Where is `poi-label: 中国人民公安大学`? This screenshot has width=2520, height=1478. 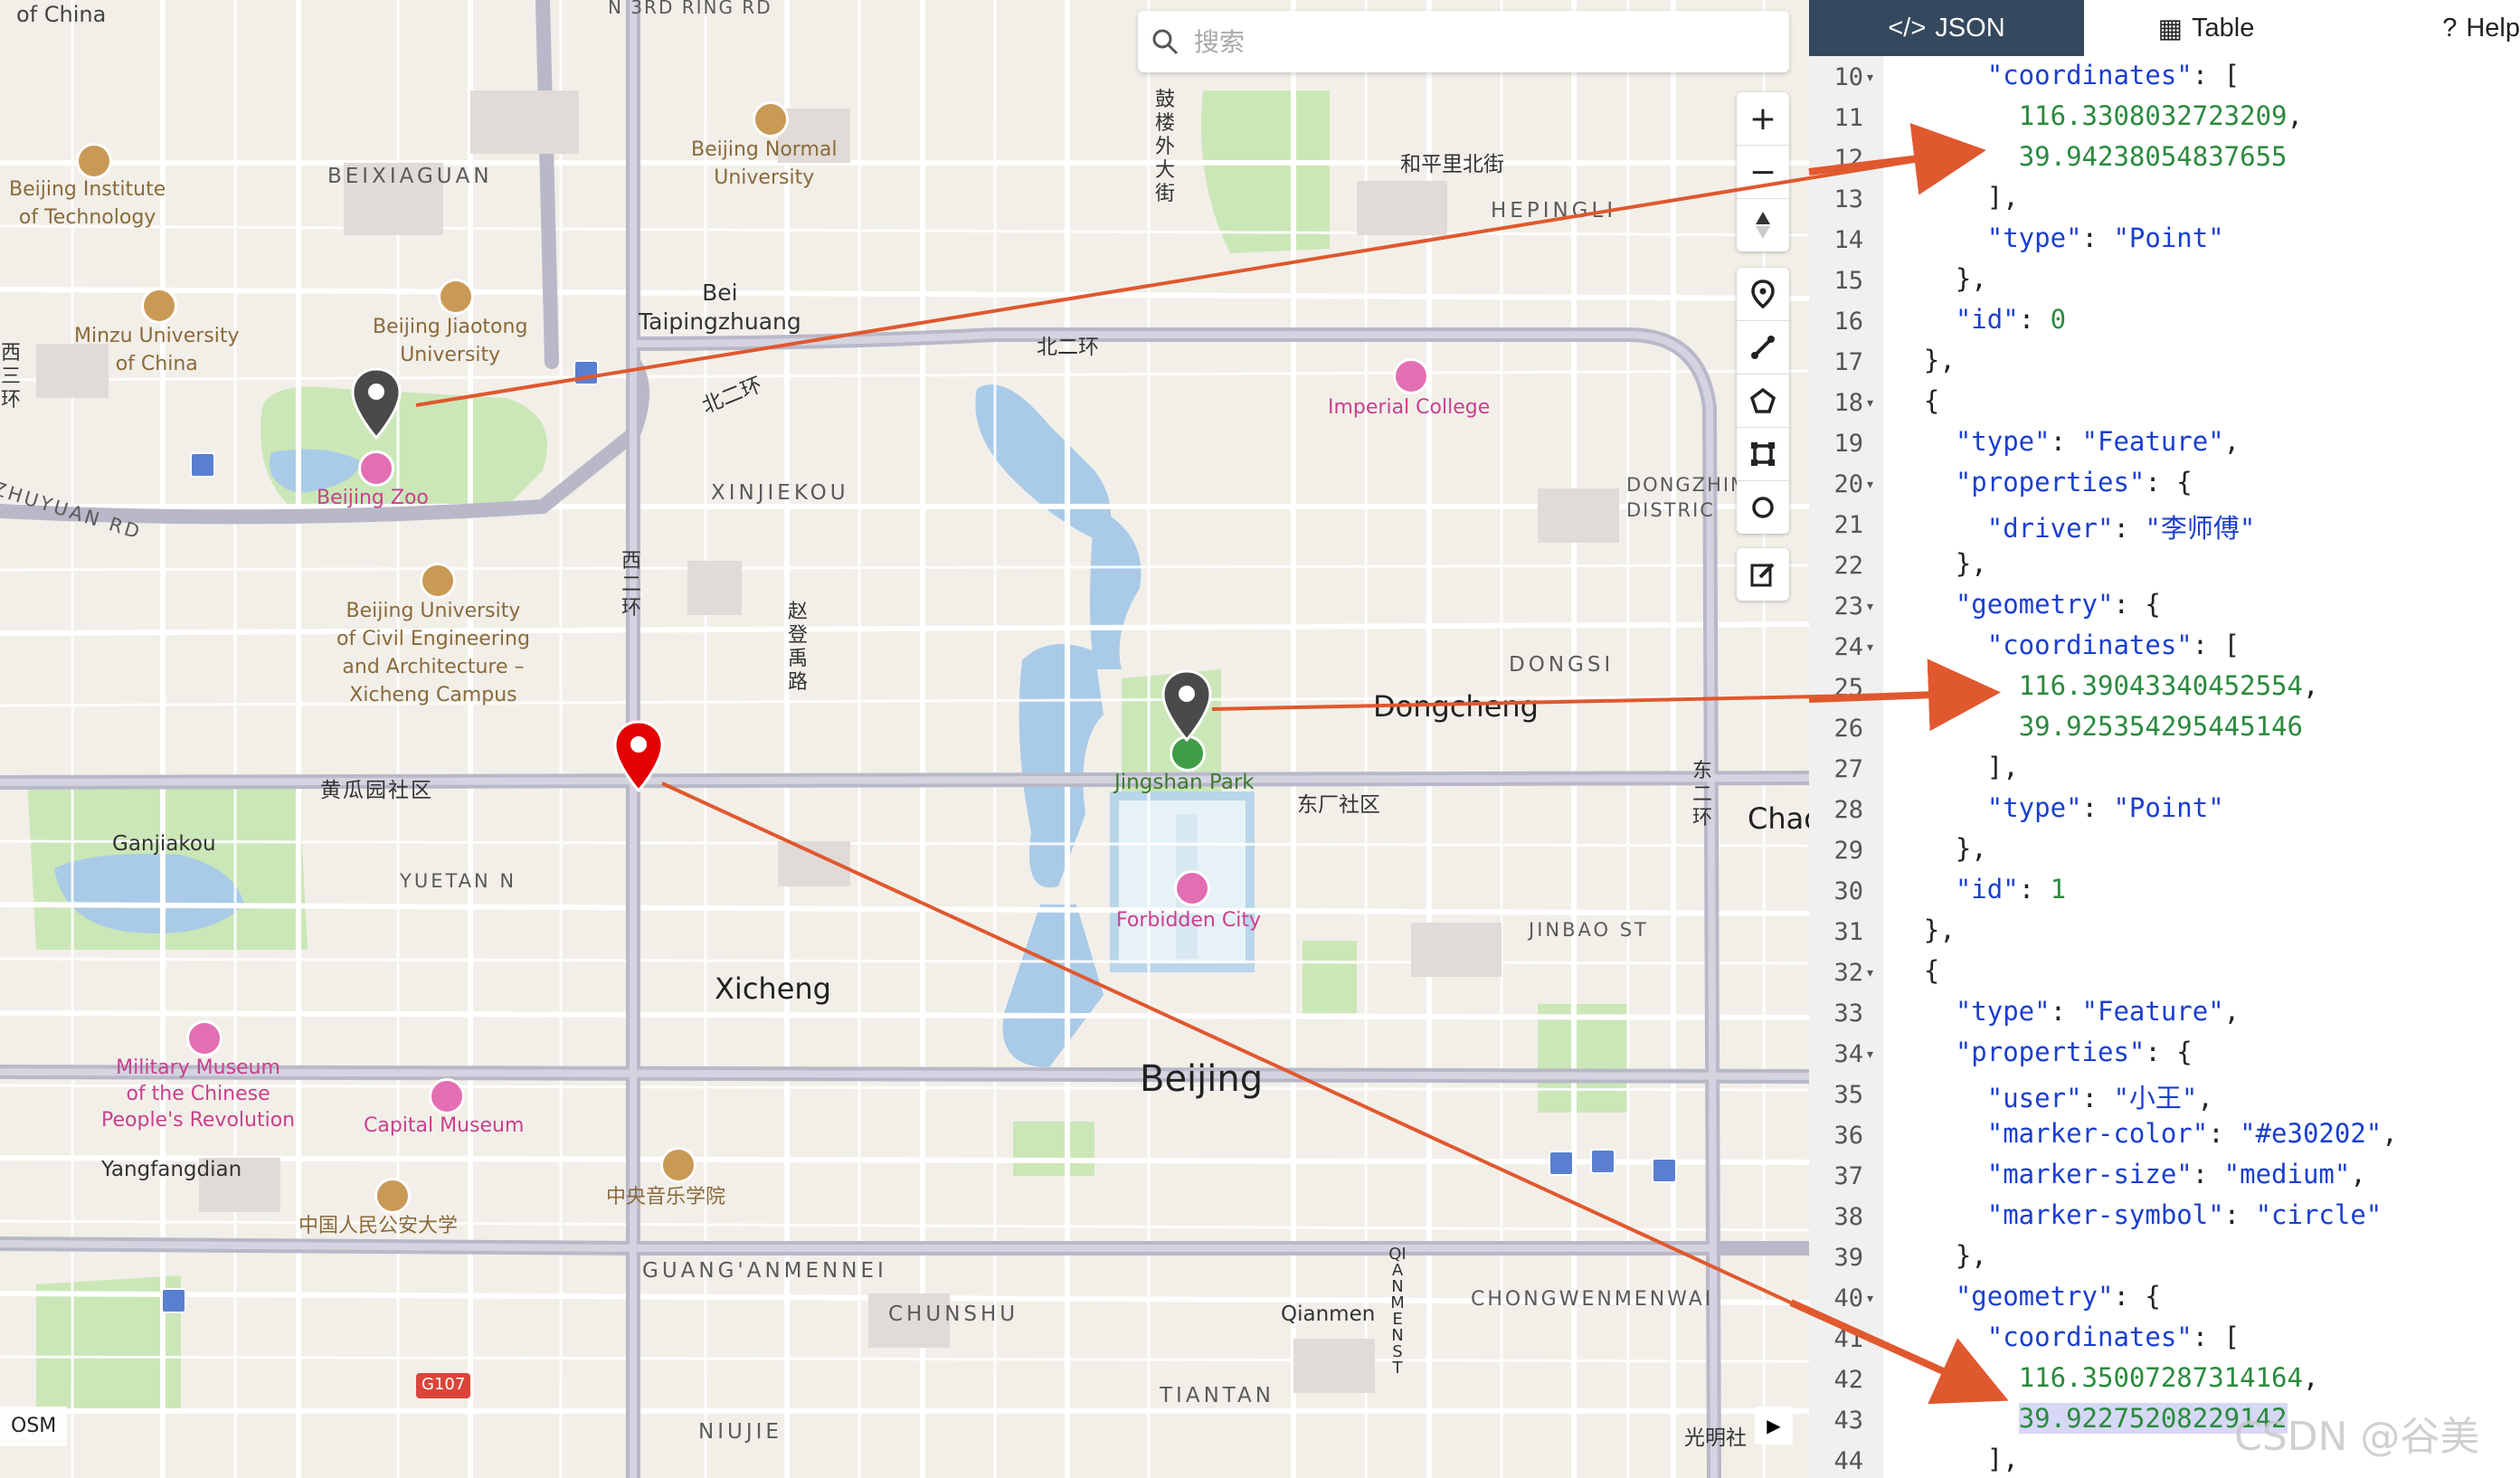 poi-label: 中国人民公安大学 is located at coordinates (378, 1226).